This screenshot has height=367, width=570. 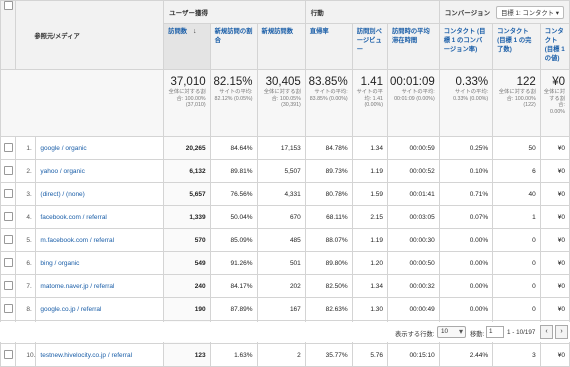 I want to click on total-new-visit-pct: 82.15% サイトの平均: 82.12% (0.05%), so click(x=233, y=103).